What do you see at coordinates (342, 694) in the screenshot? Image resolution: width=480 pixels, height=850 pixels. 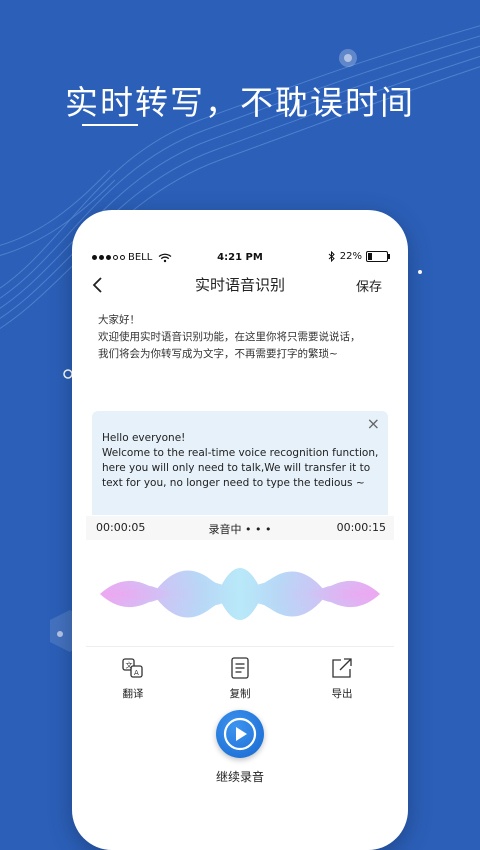 I see `export-label: 导出` at bounding box center [342, 694].